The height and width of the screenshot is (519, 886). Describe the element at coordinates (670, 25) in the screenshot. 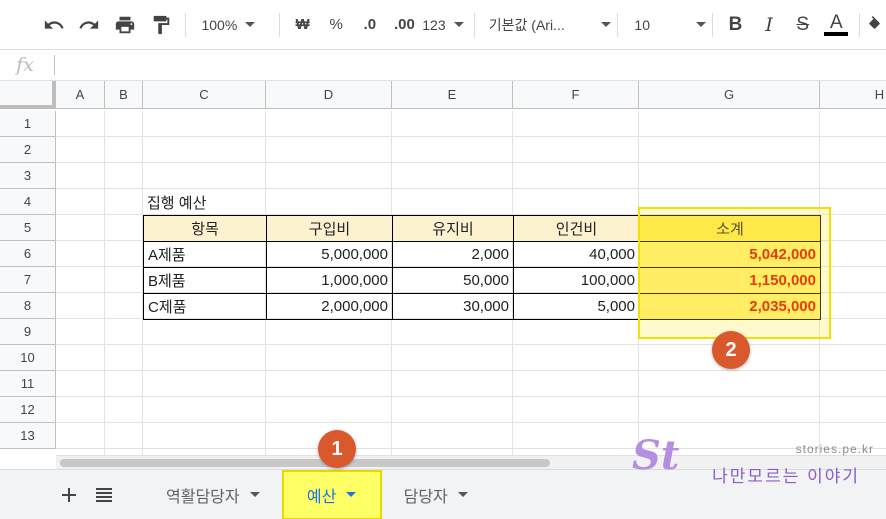

I see `font-size-select: 10` at that location.